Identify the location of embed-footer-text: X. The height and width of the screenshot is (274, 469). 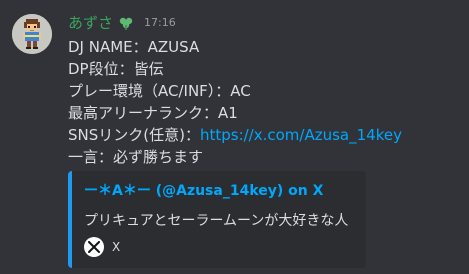
(116, 247).